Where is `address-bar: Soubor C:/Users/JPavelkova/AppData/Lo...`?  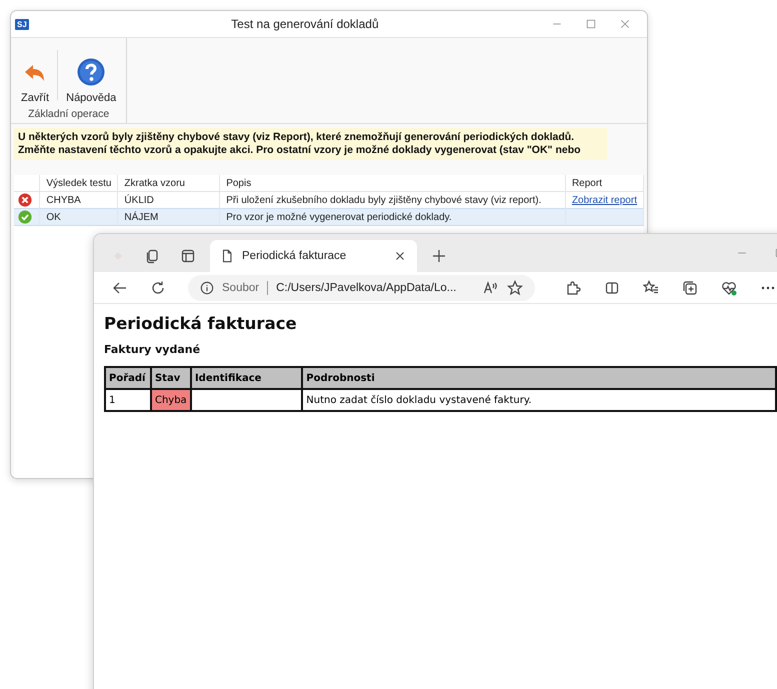 address-bar: Soubor C:/Users/JPavelkova/AppData/Lo... is located at coordinates (361, 287).